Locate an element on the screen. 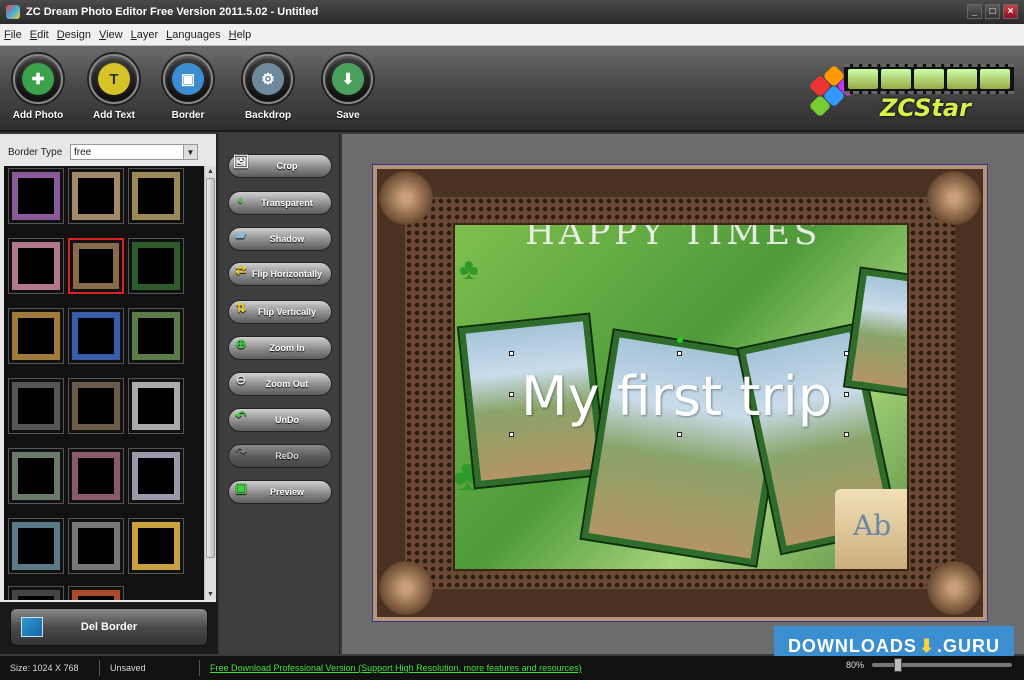 This screenshot has width=1024, height=680. del-border-bar: Del Border is located at coordinates (109, 628).